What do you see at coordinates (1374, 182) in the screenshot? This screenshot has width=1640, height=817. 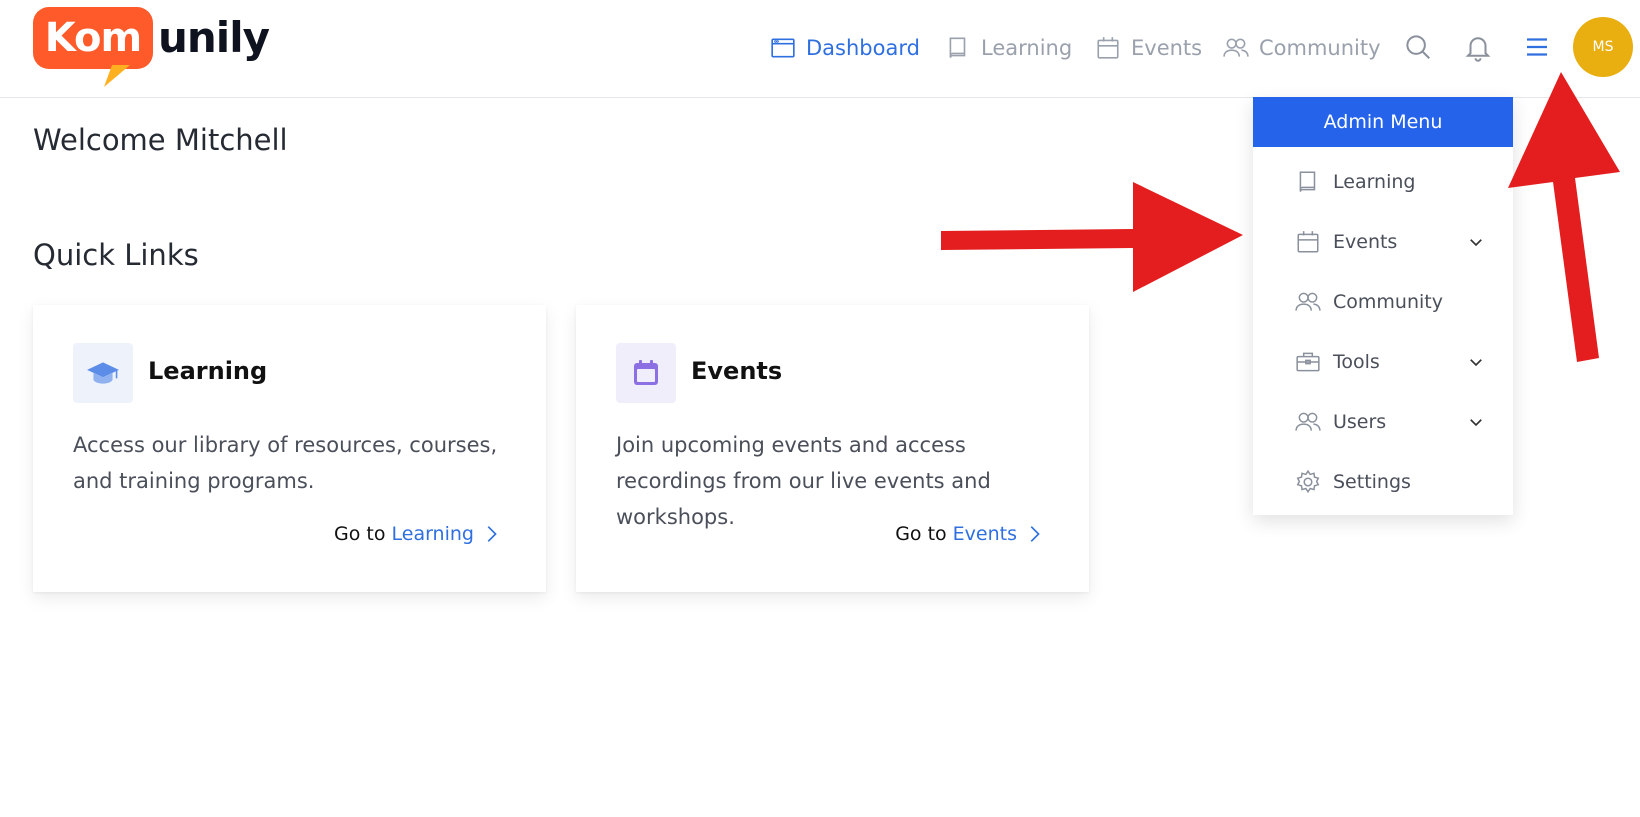 I see `menu-item-label: Learning` at bounding box center [1374, 182].